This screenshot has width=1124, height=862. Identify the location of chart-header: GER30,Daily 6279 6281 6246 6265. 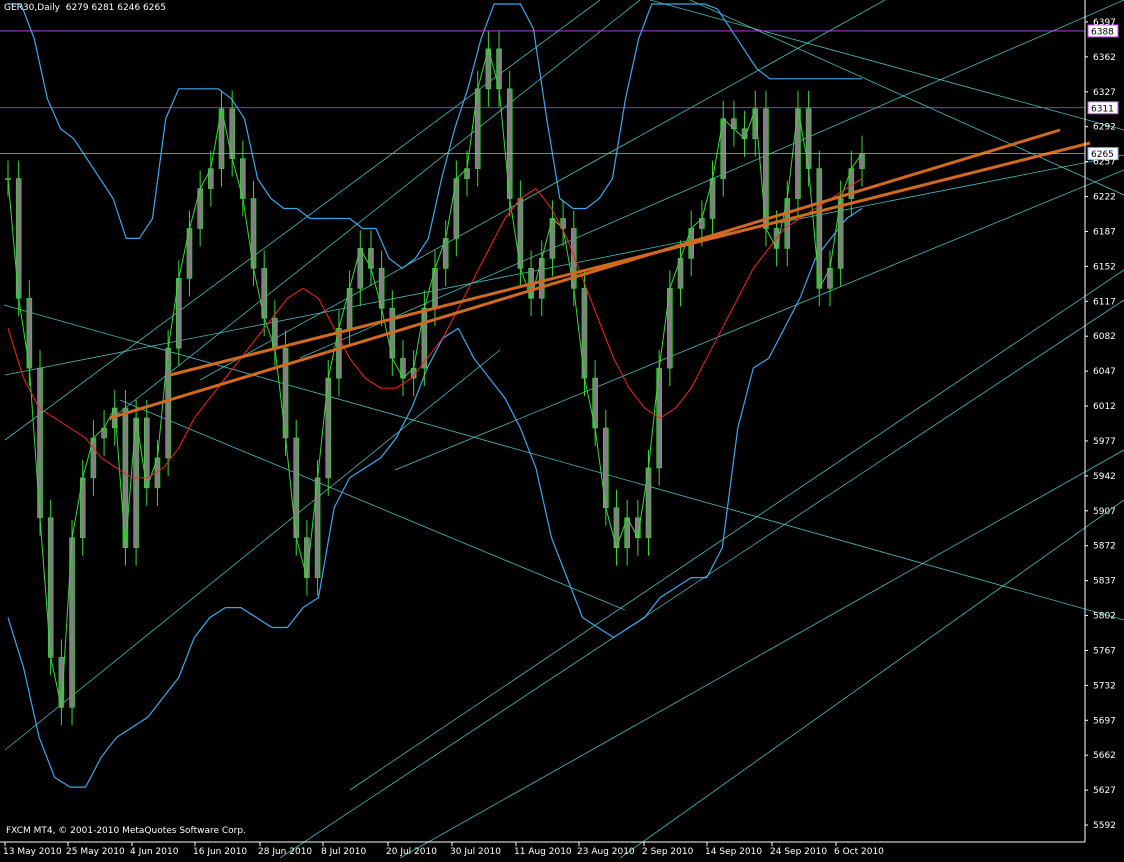
(85, 8).